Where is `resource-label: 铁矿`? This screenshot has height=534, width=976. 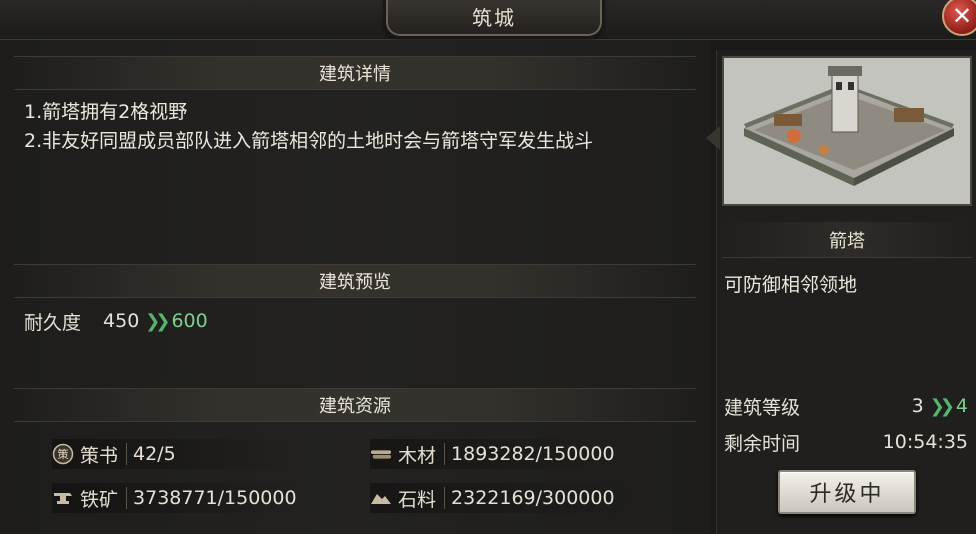 resource-label: 铁矿 is located at coordinates (99, 499).